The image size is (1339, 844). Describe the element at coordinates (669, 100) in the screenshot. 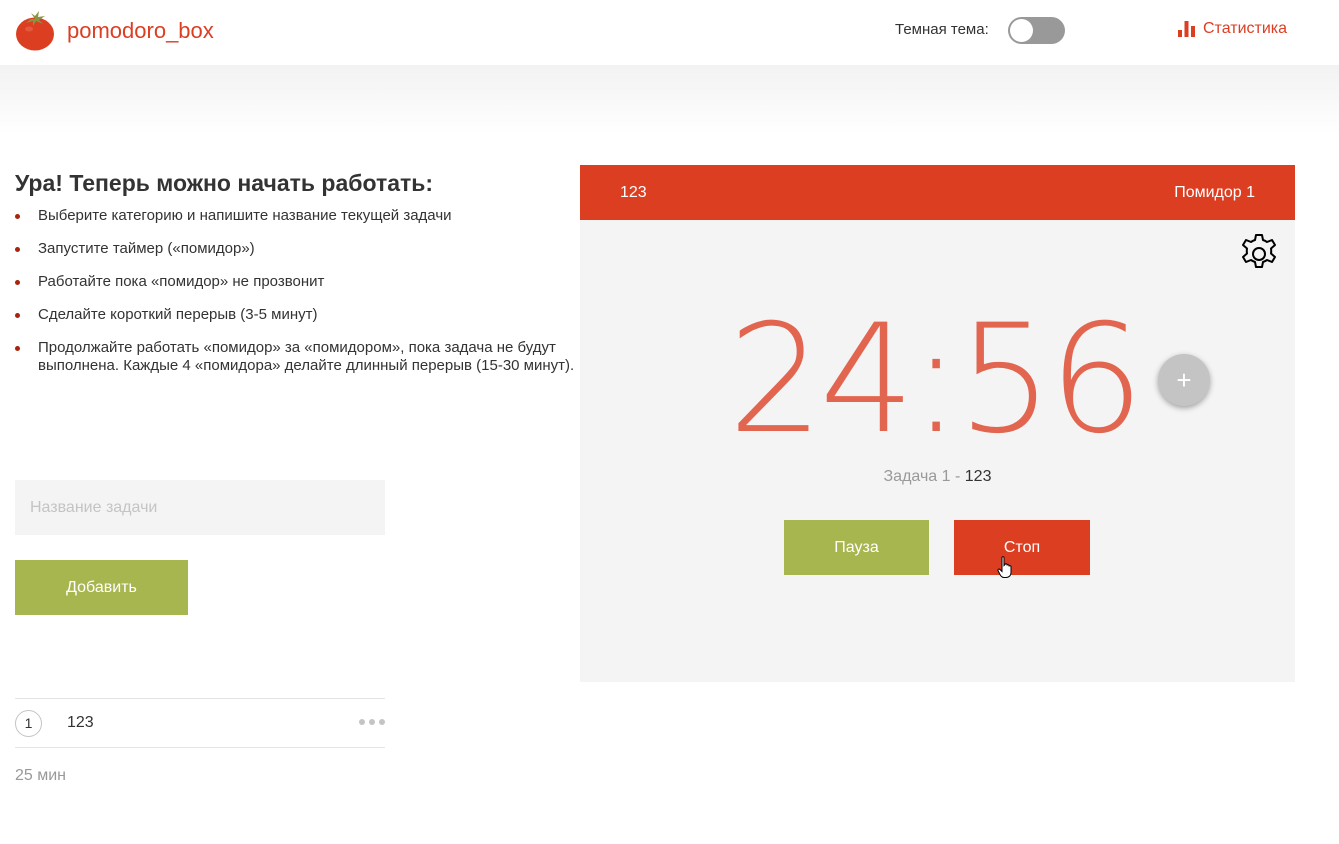

I see `header-shadow` at that location.